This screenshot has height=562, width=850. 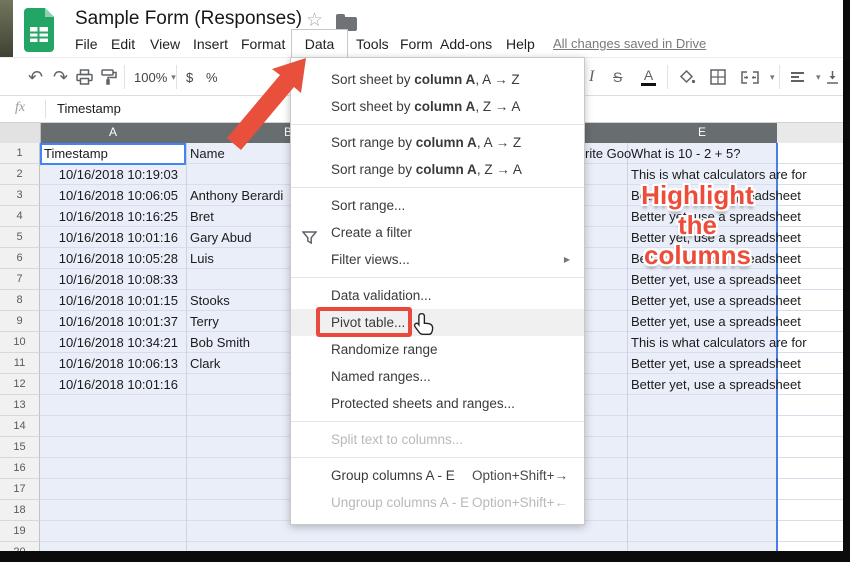 What do you see at coordinates (608, 153) in the screenshot?
I see `cell-d1-fragment: rite Goo` at bounding box center [608, 153].